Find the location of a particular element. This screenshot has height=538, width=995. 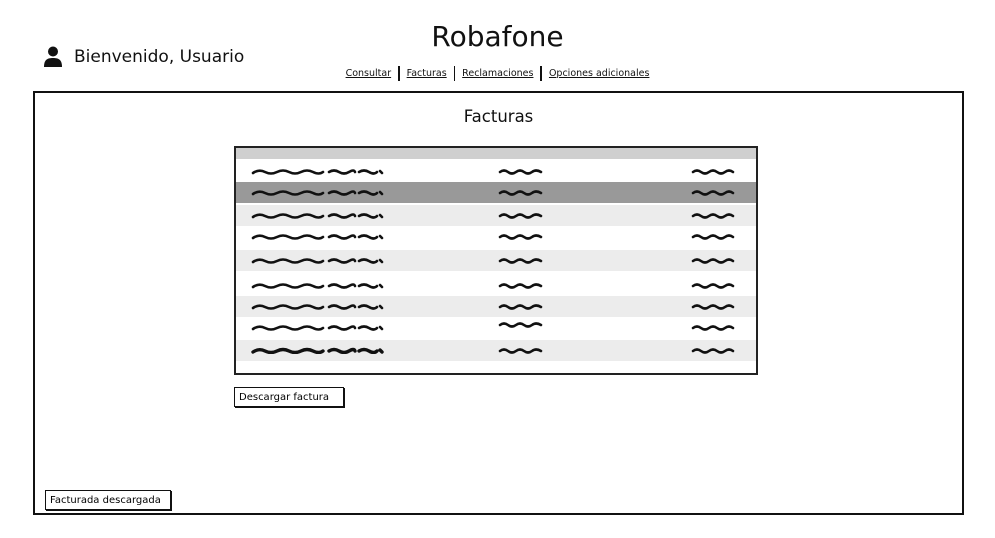

nav-link-opciones-adicionales: Opciones adicionales is located at coordinates (599, 73).